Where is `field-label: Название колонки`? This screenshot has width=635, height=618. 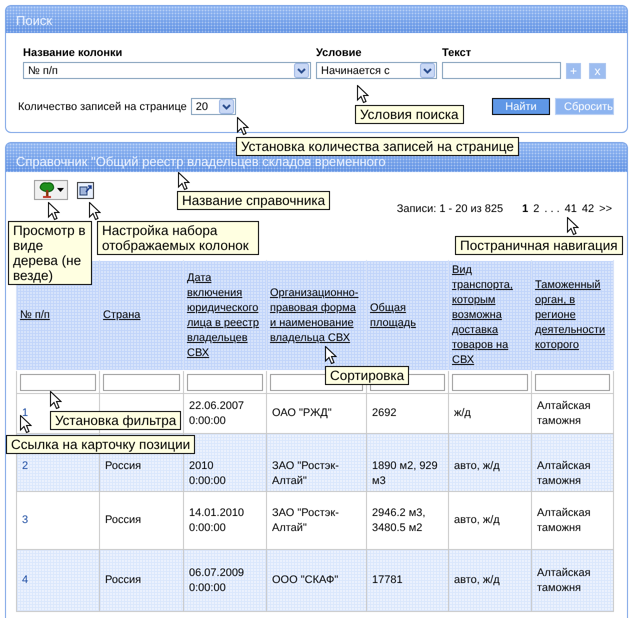 field-label: Название колонки is located at coordinates (73, 53).